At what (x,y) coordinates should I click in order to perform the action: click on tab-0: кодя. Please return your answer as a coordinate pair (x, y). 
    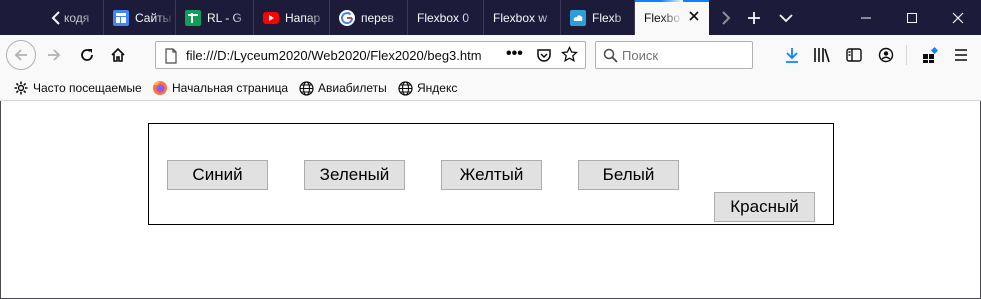
    Looking at the image, I should click on (83, 17).